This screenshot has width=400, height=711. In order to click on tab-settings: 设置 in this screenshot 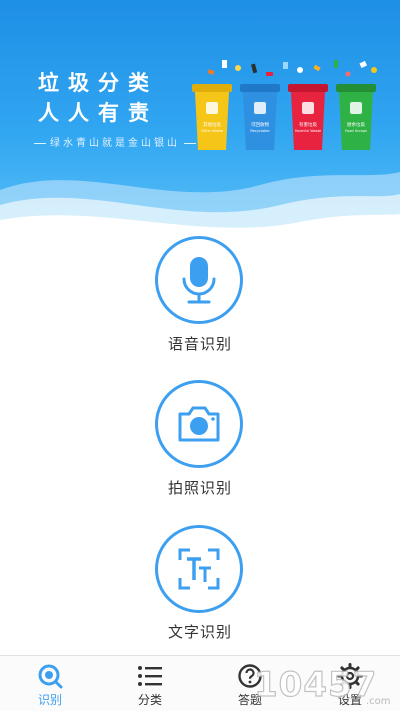, I will do `click(350, 683)`.